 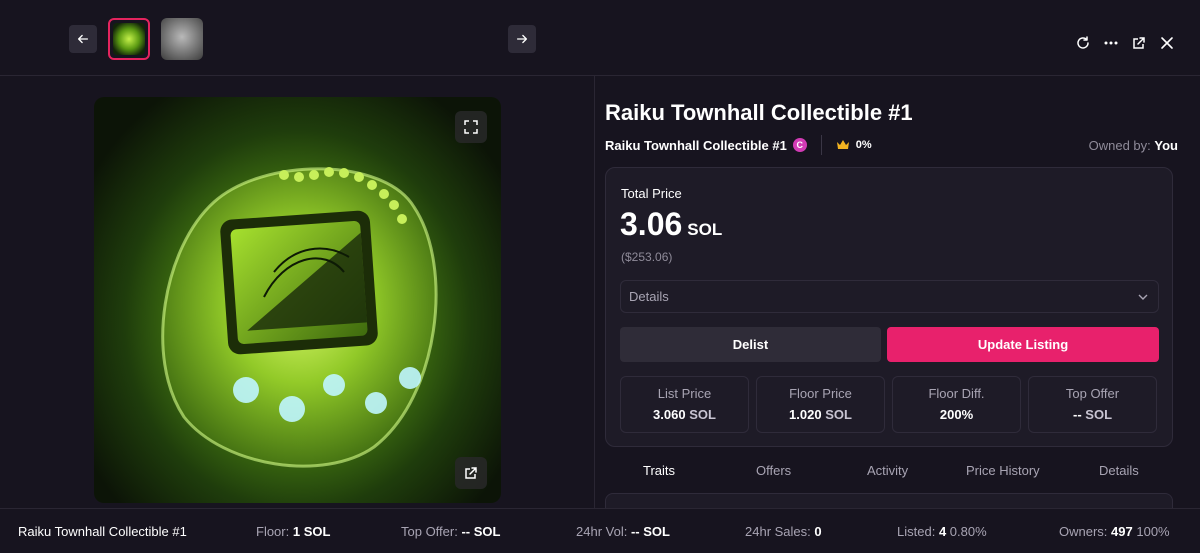 I want to click on crown-icon, so click(x=842, y=144).